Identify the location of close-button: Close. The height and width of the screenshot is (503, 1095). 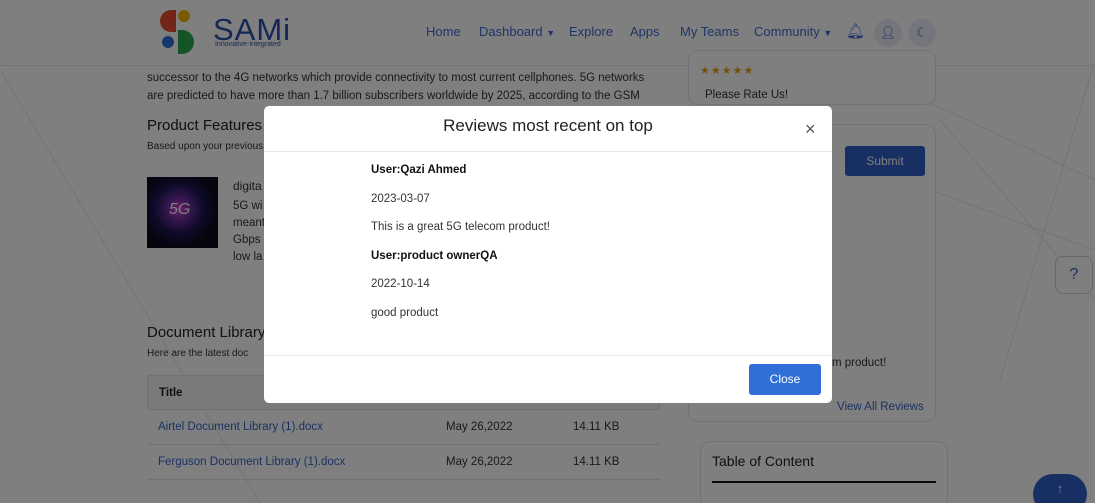
(785, 379).